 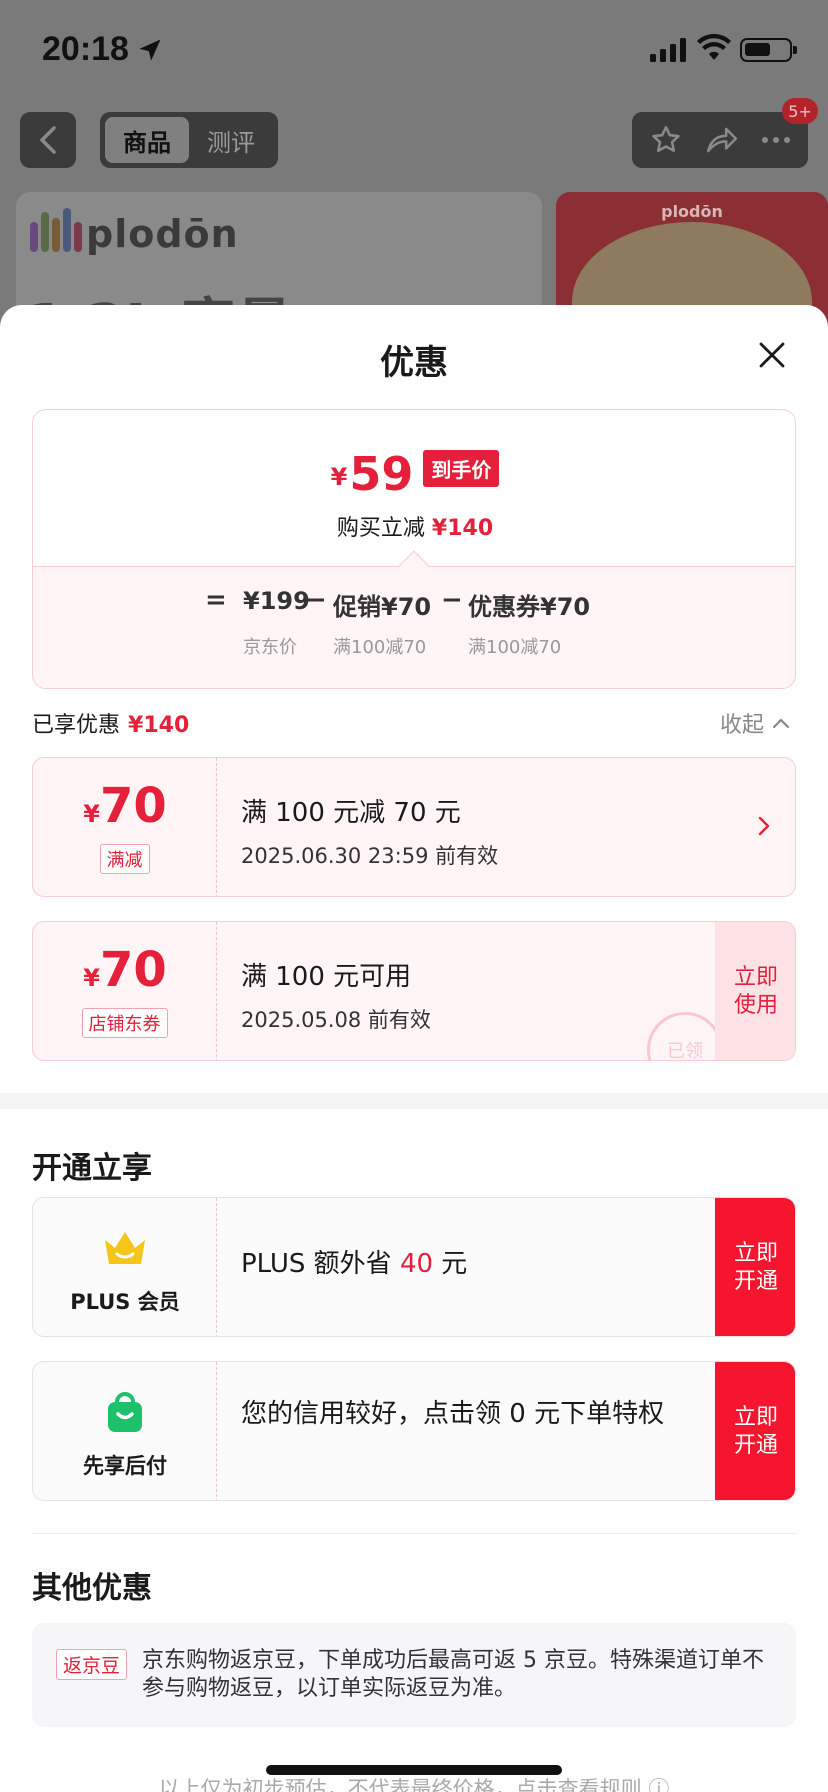 What do you see at coordinates (515, 647) in the screenshot?
I see `coupon-rule: 满100减70` at bounding box center [515, 647].